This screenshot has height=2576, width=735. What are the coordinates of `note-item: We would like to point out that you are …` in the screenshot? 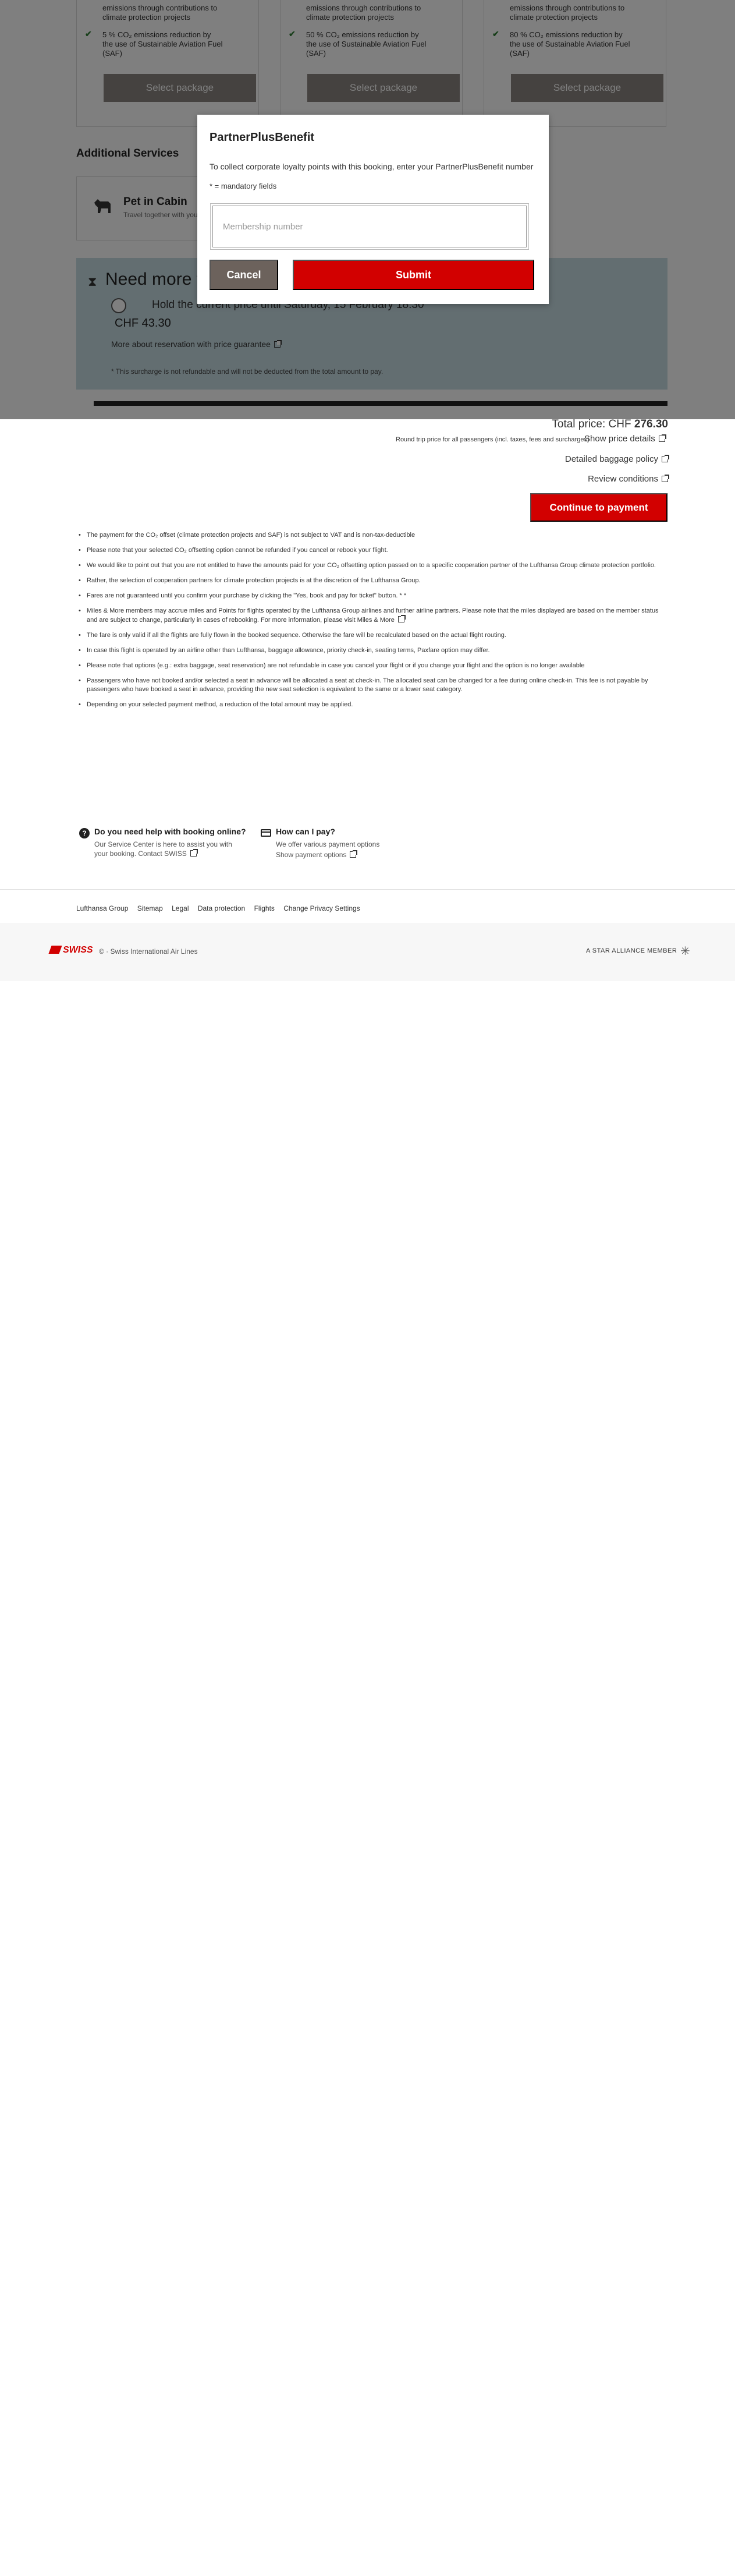 It's located at (372, 565).